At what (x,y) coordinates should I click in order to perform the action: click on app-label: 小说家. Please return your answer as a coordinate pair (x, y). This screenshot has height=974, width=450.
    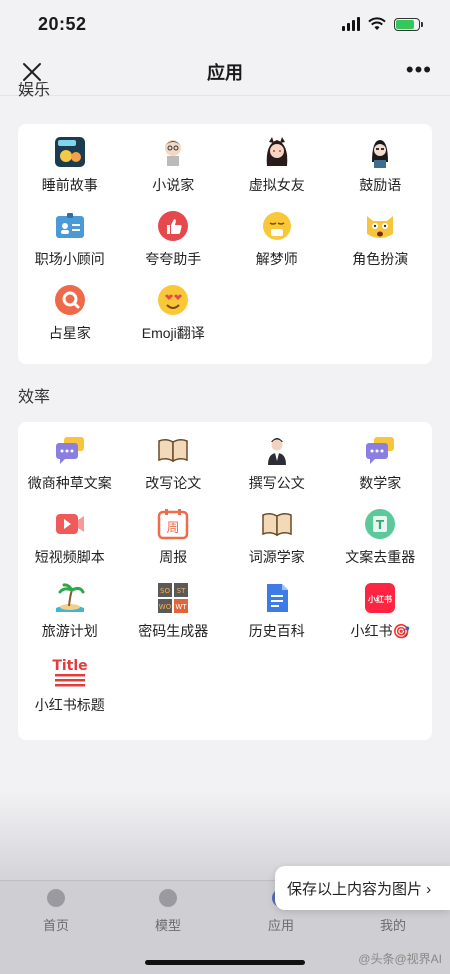
    Looking at the image, I should click on (173, 185).